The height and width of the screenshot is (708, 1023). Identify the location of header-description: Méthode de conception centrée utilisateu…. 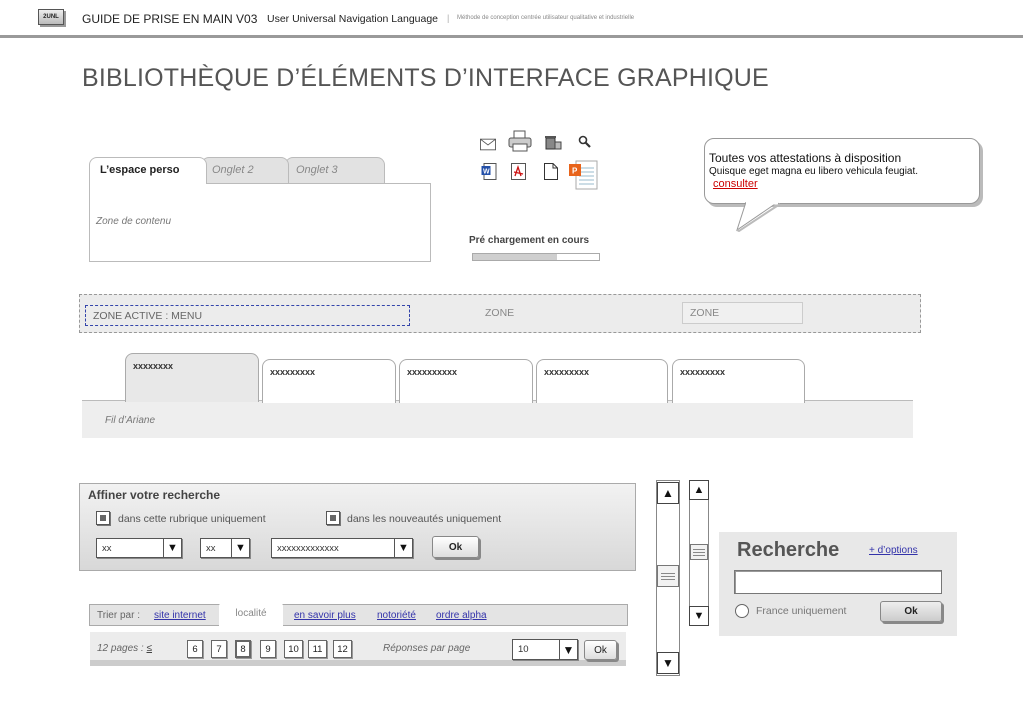
(546, 18).